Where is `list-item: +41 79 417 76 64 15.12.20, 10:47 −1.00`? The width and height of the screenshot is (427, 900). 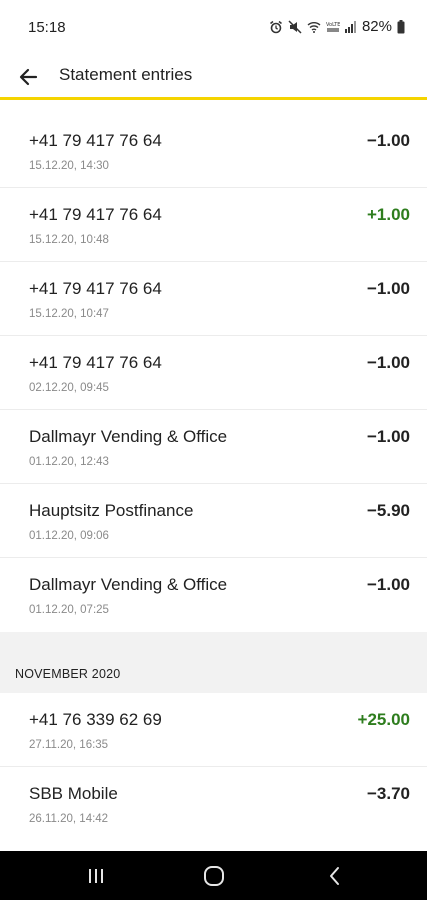 list-item: +41 79 417 76 64 15.12.20, 10:47 −1.00 is located at coordinates (213, 299).